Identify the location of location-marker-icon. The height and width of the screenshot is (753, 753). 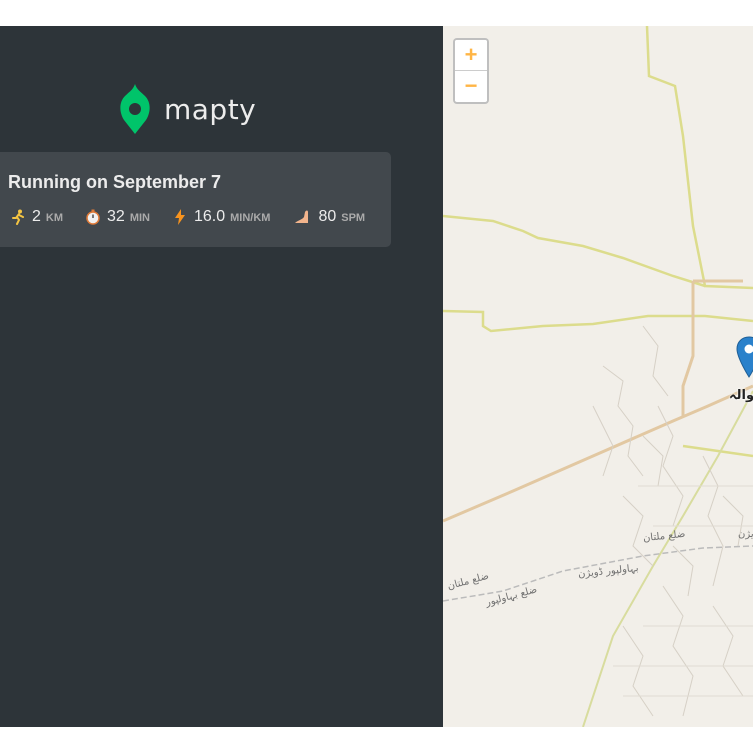
(744, 357).